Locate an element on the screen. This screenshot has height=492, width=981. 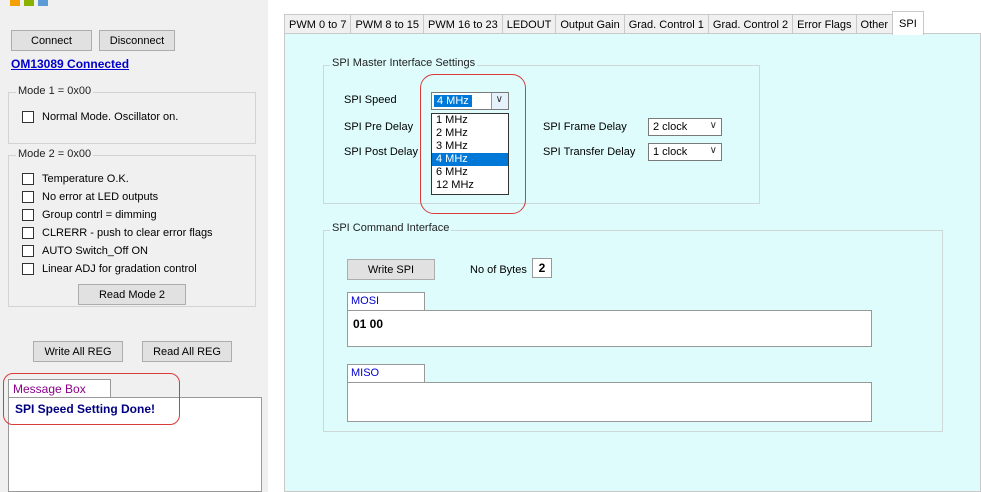
bytes-count-input: 2 is located at coordinates (542, 268).